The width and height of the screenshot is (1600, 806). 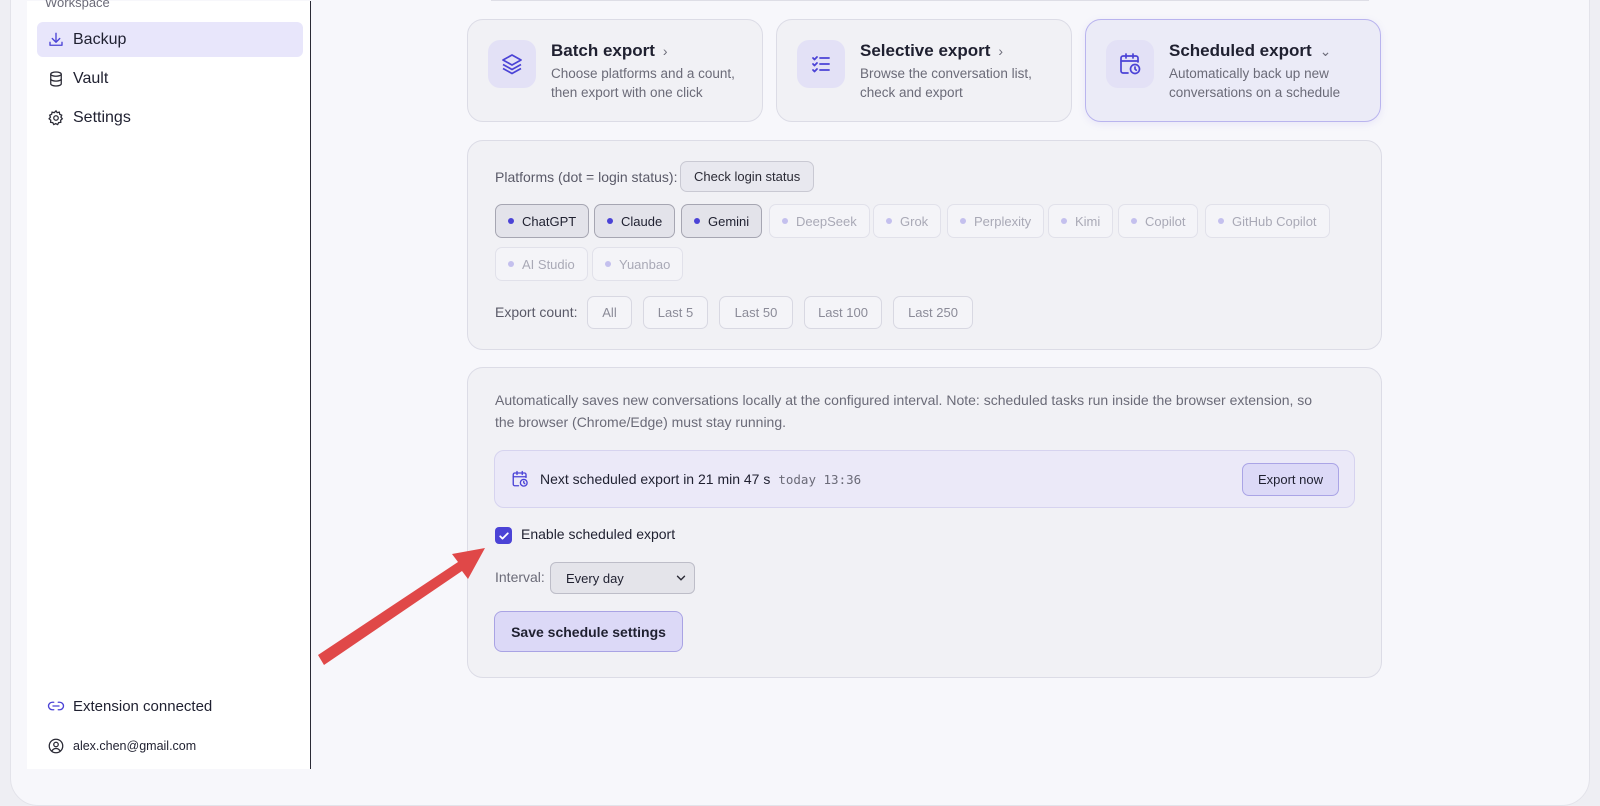 I want to click on check-icon, so click(x=503, y=535).